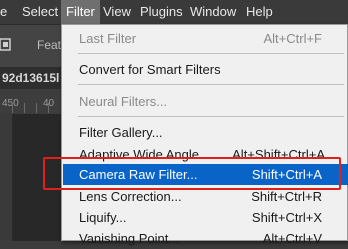 This screenshot has height=249, width=348. Describe the element at coordinates (286, 217) in the screenshot. I see `menu-item-shortcut: Shift+Ctrl+X` at that location.